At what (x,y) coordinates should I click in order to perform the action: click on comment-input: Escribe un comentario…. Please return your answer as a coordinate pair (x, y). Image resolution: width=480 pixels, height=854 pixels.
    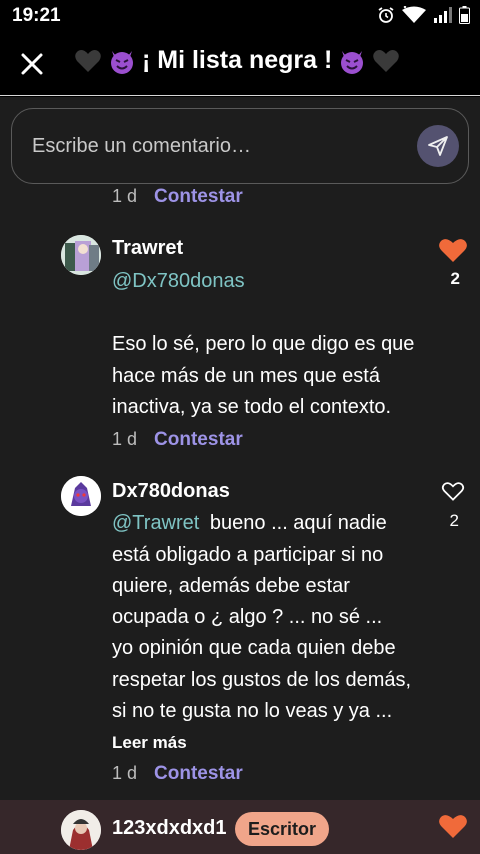
    Looking at the image, I should click on (240, 146).